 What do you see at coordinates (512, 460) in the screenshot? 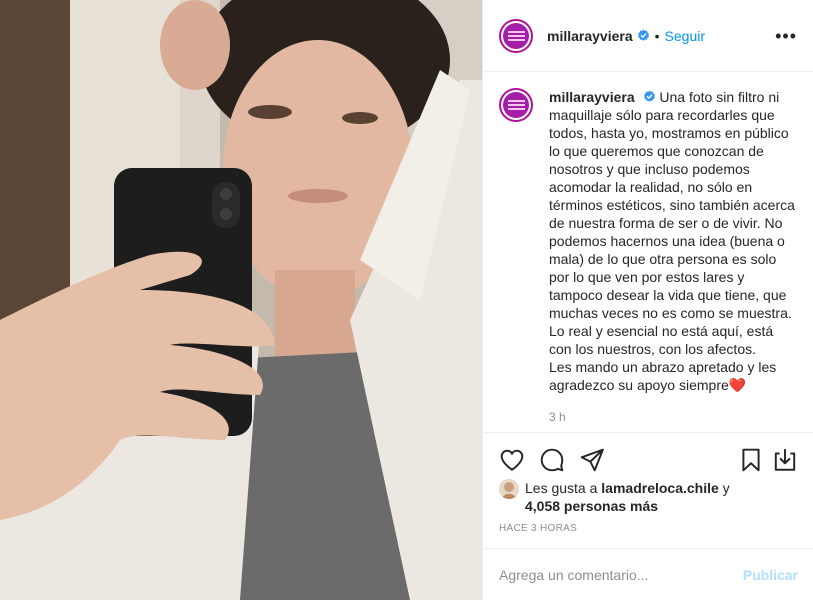
I see `heart-icon` at bounding box center [512, 460].